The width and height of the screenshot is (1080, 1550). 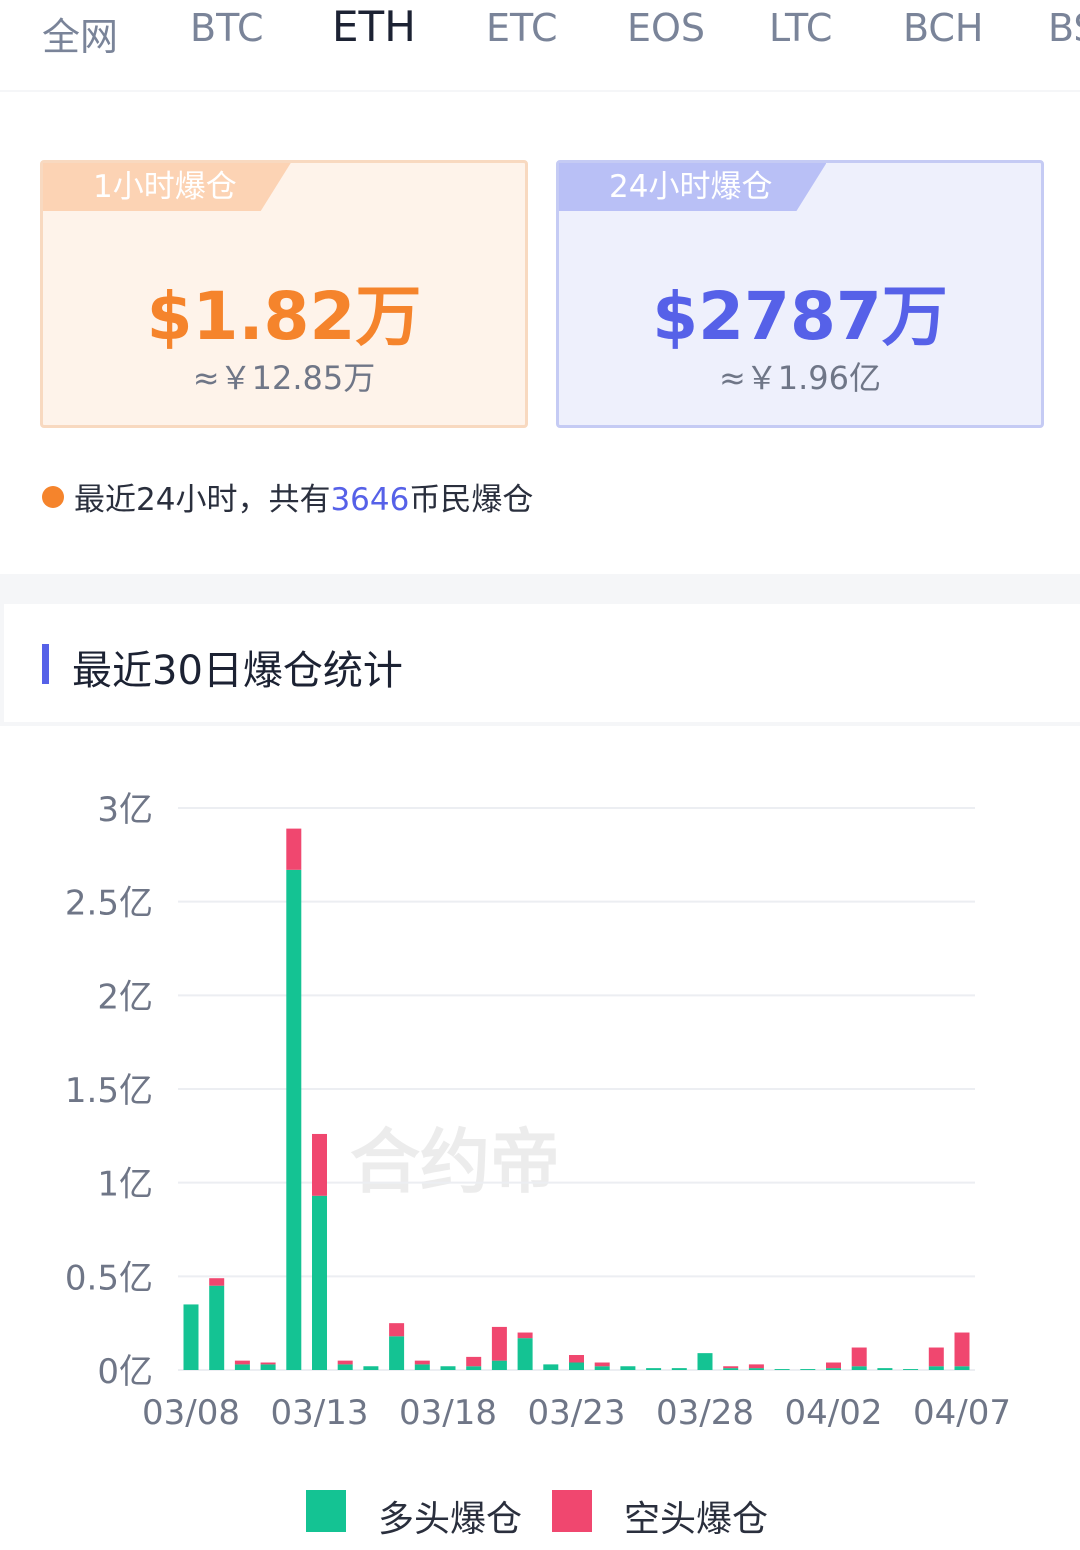 What do you see at coordinates (284, 316) in the screenshot?
I see `one-hour-usd-value: $1.82万` at bounding box center [284, 316].